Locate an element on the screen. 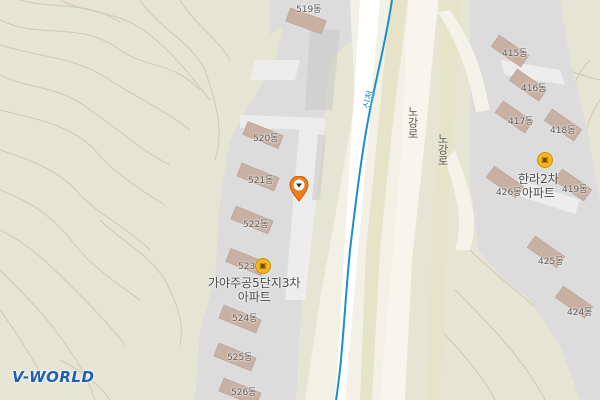 The height and width of the screenshot is (400, 600). building-label: 520동 is located at coordinates (266, 139).